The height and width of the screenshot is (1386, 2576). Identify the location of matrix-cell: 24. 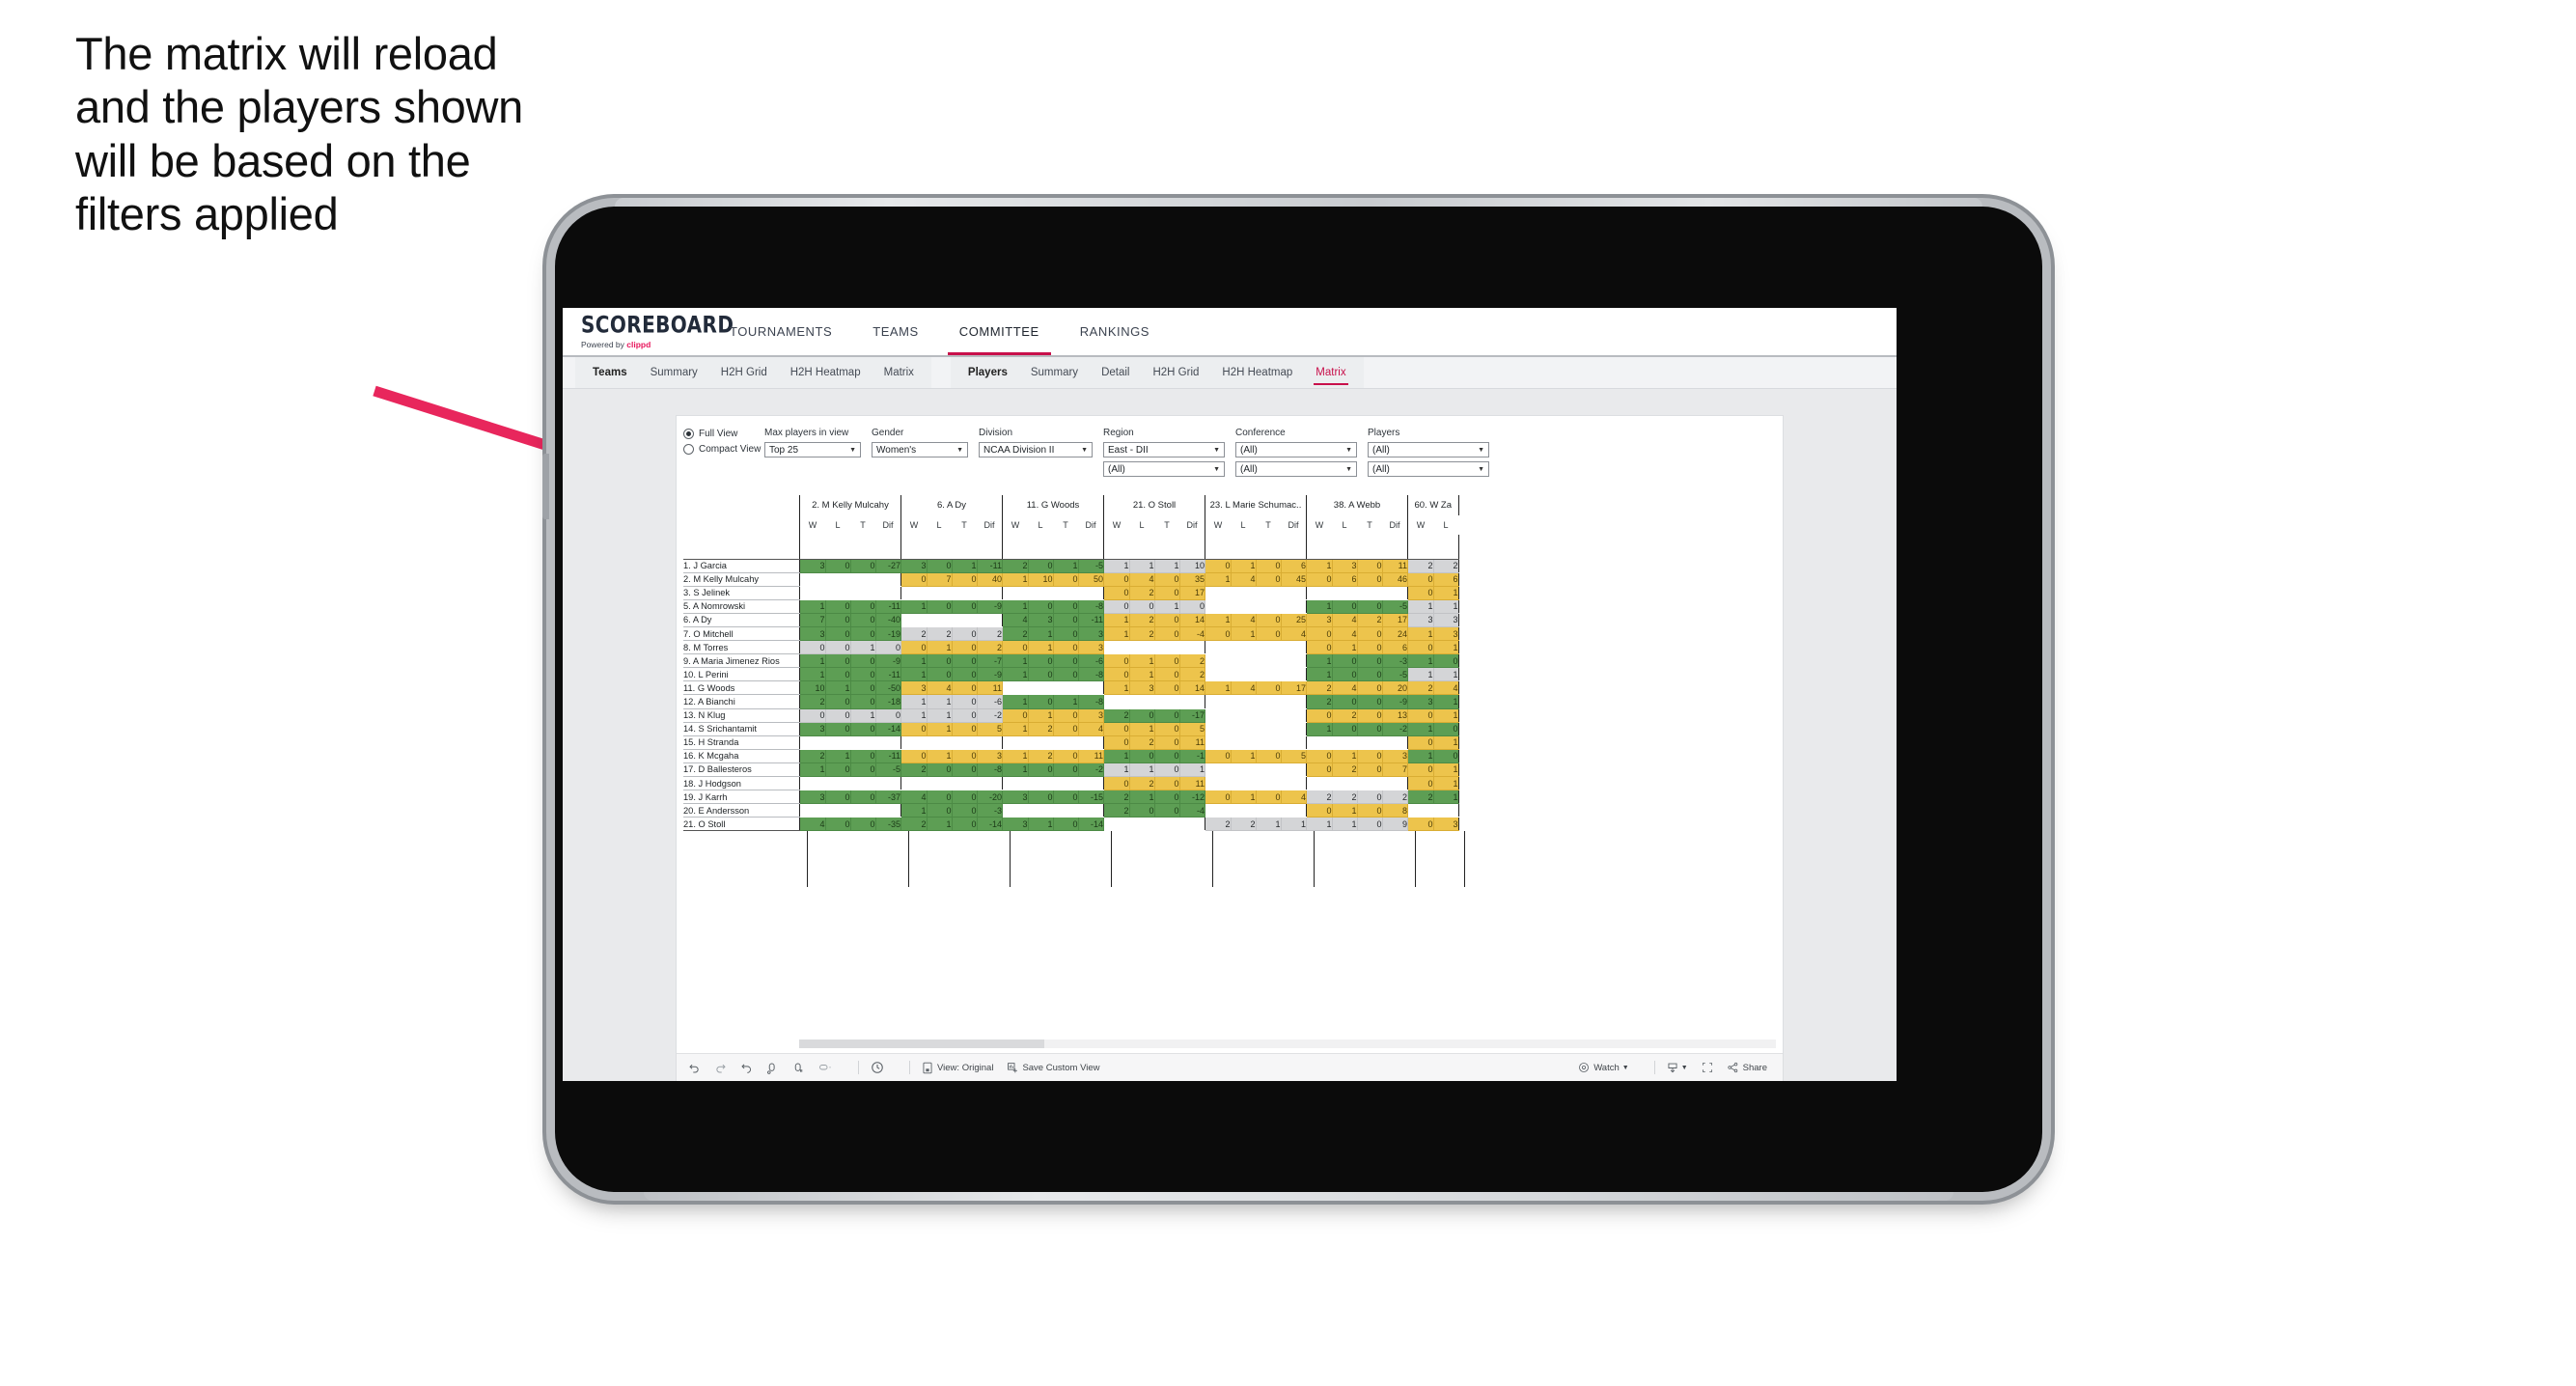
(1395, 634).